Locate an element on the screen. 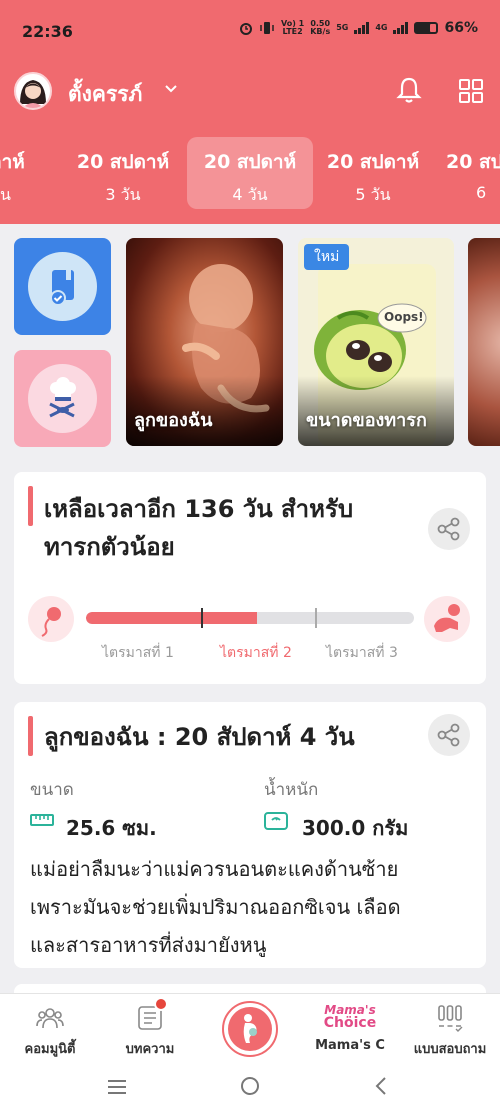 The height and width of the screenshot is (1111, 500). crawling-baby-icon is located at coordinates (447, 619).